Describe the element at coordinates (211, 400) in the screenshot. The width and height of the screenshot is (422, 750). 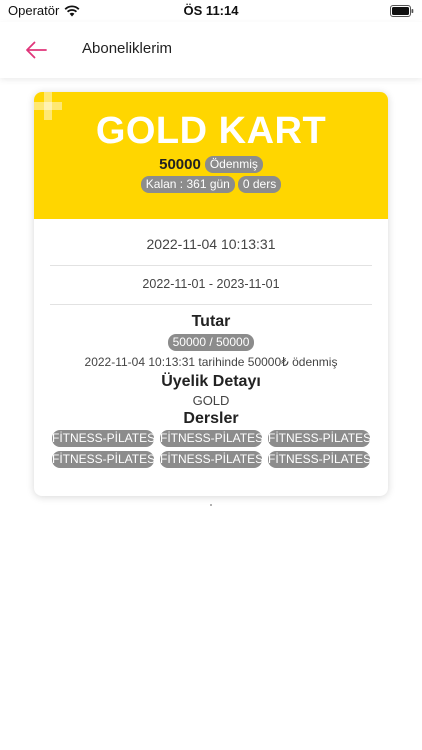
I see `membership-detail-value: GOLD` at that location.